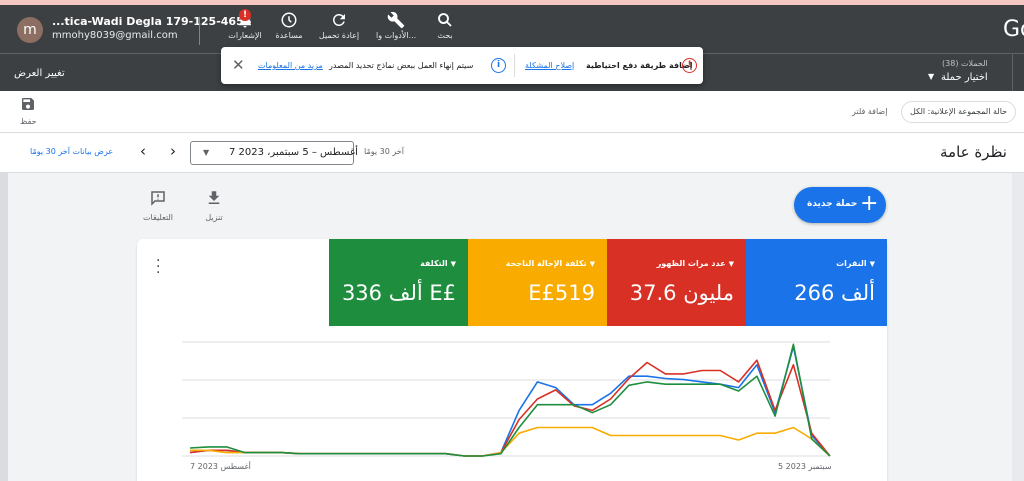 The width and height of the screenshot is (1024, 481). Describe the element at coordinates (143, 151) in the screenshot. I see `chevron-left-icon: ‹` at that location.